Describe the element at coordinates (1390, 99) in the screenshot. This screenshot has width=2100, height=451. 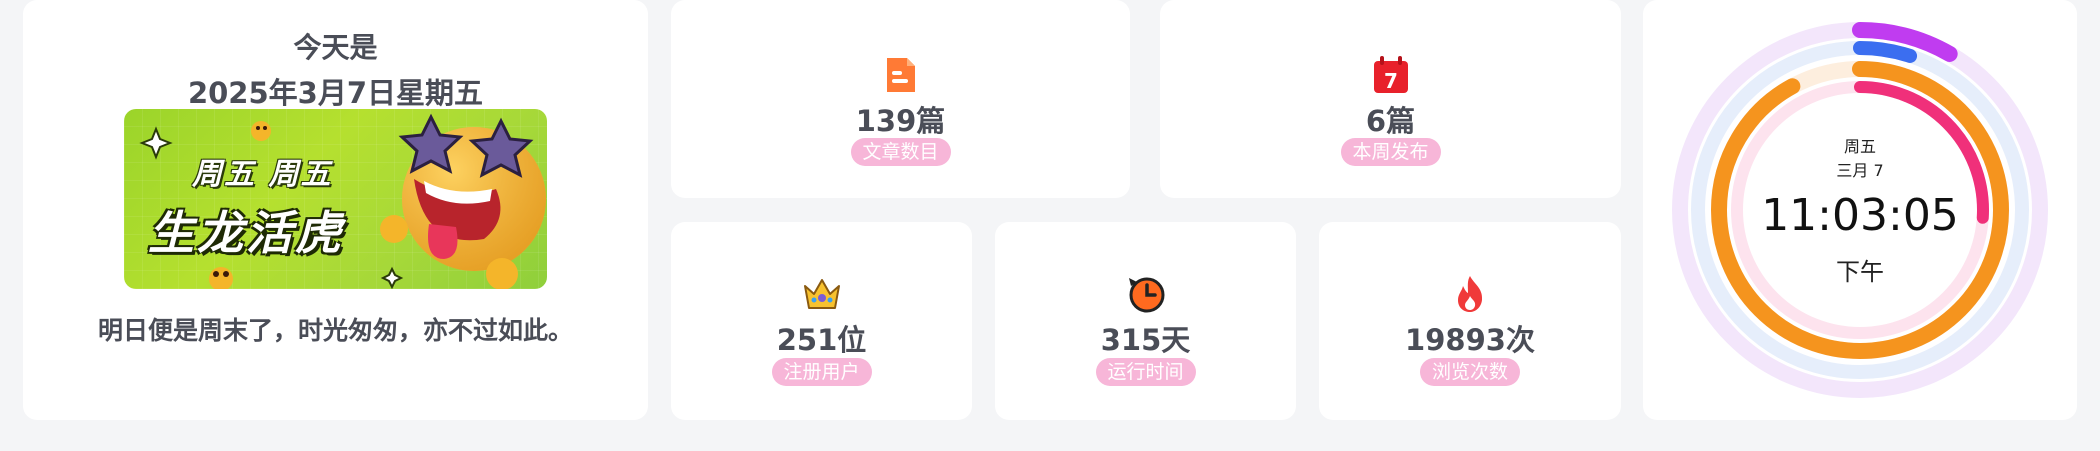
I see `stat-card-week: 7 6篇 本周发布` at that location.